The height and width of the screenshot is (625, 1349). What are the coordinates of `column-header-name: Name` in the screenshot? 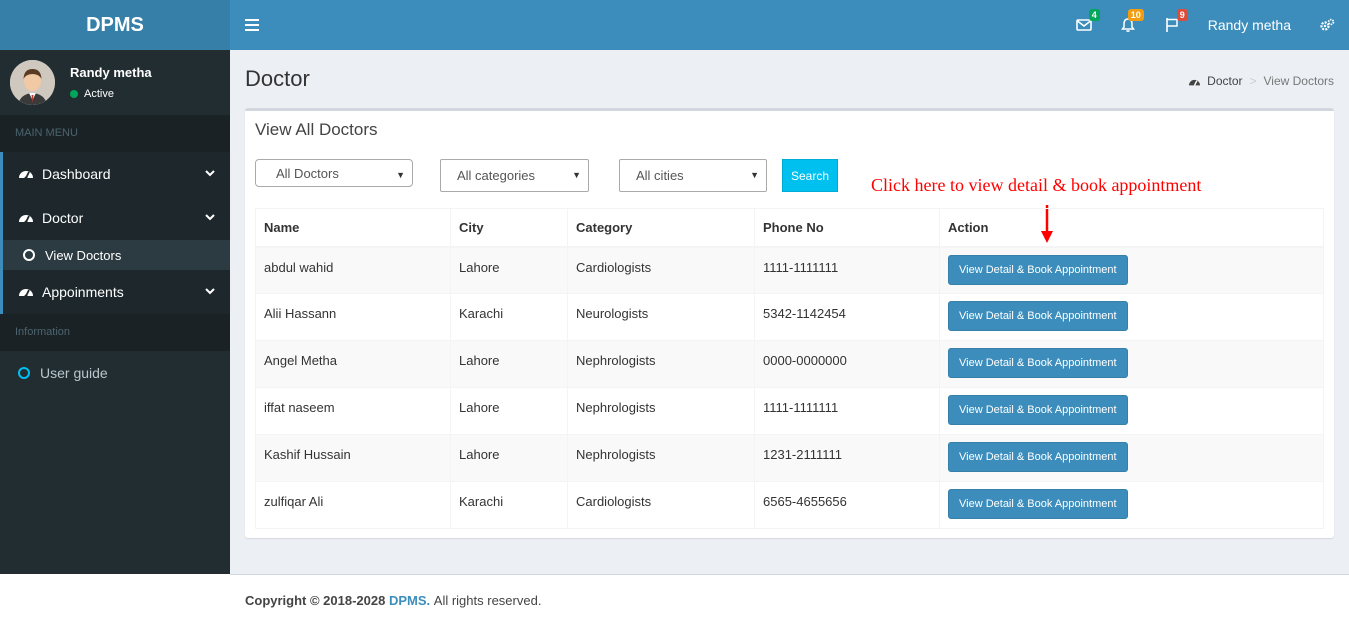 It's located at (353, 228).